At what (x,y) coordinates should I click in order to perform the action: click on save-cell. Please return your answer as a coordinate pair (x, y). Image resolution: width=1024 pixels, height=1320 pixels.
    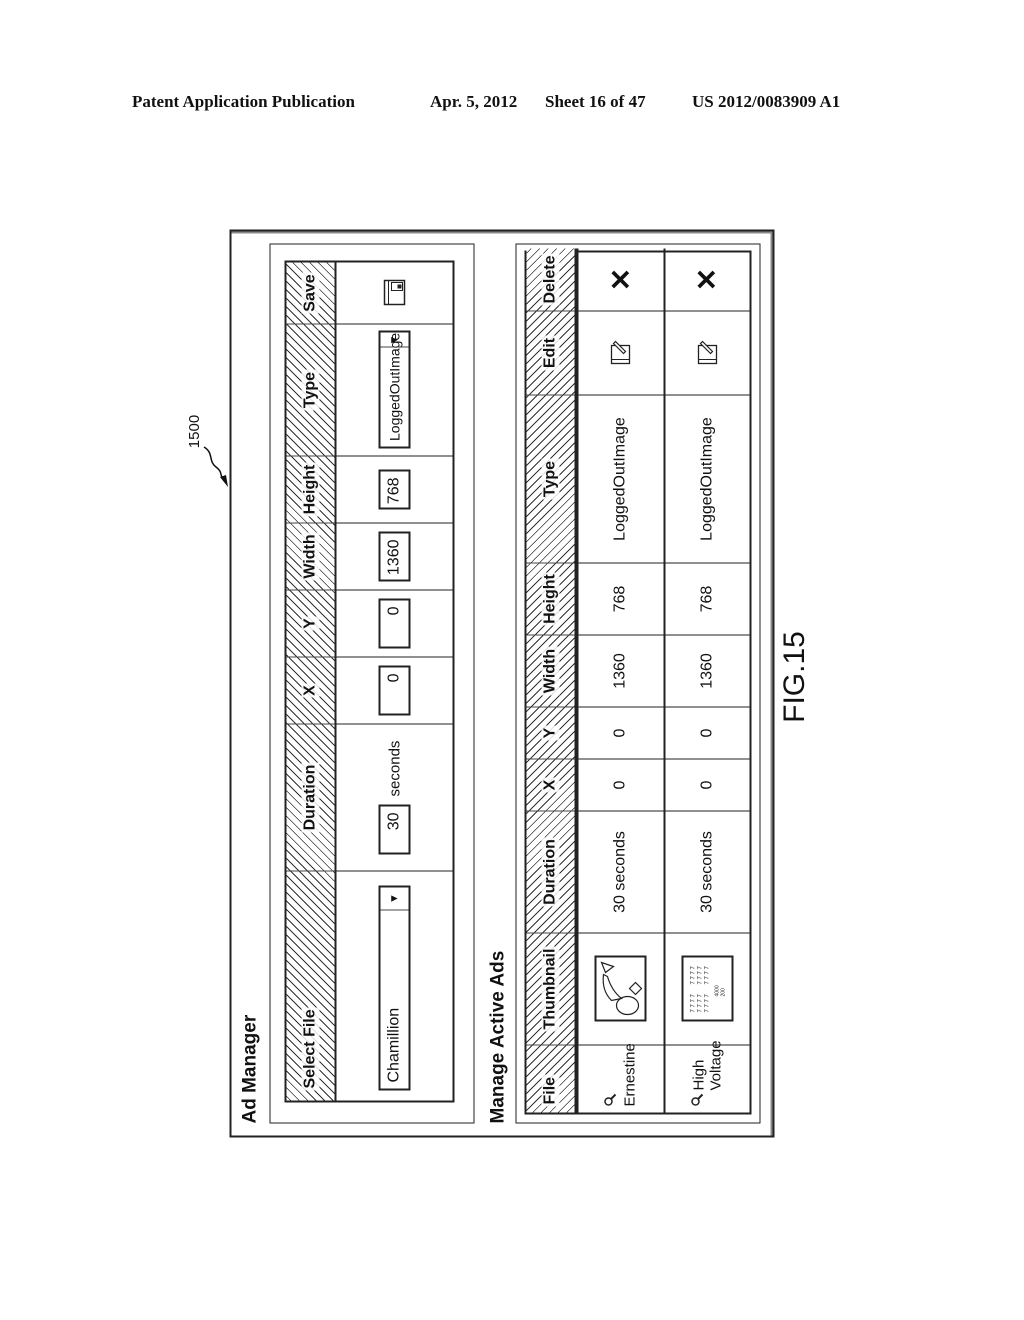
    Looking at the image, I should click on (395, 293).